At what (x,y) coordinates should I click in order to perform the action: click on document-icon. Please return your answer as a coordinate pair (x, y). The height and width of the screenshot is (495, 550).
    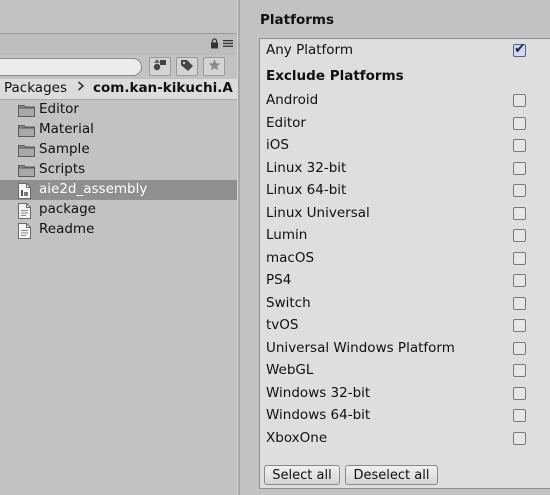
    Looking at the image, I should click on (24, 233).